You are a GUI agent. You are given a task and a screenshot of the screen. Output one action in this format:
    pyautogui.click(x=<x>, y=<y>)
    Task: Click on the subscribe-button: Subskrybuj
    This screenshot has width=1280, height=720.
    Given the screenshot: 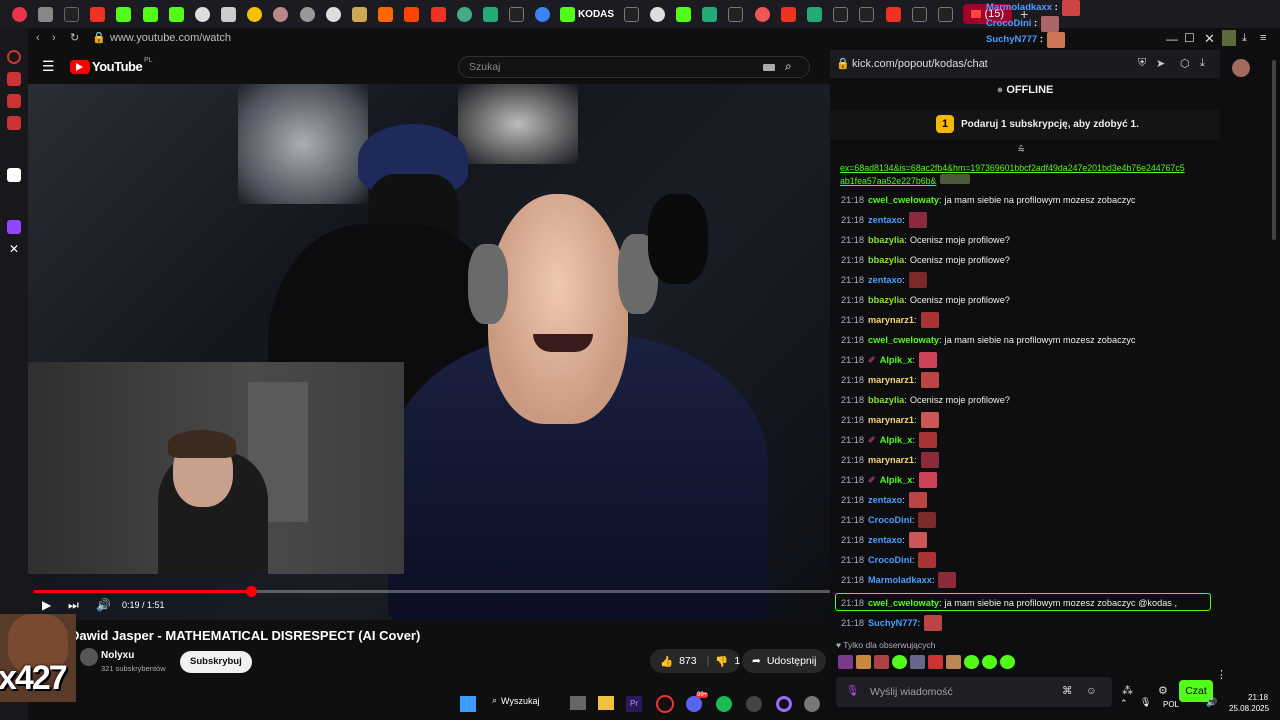 What is the action you would take?
    pyautogui.click(x=216, y=662)
    